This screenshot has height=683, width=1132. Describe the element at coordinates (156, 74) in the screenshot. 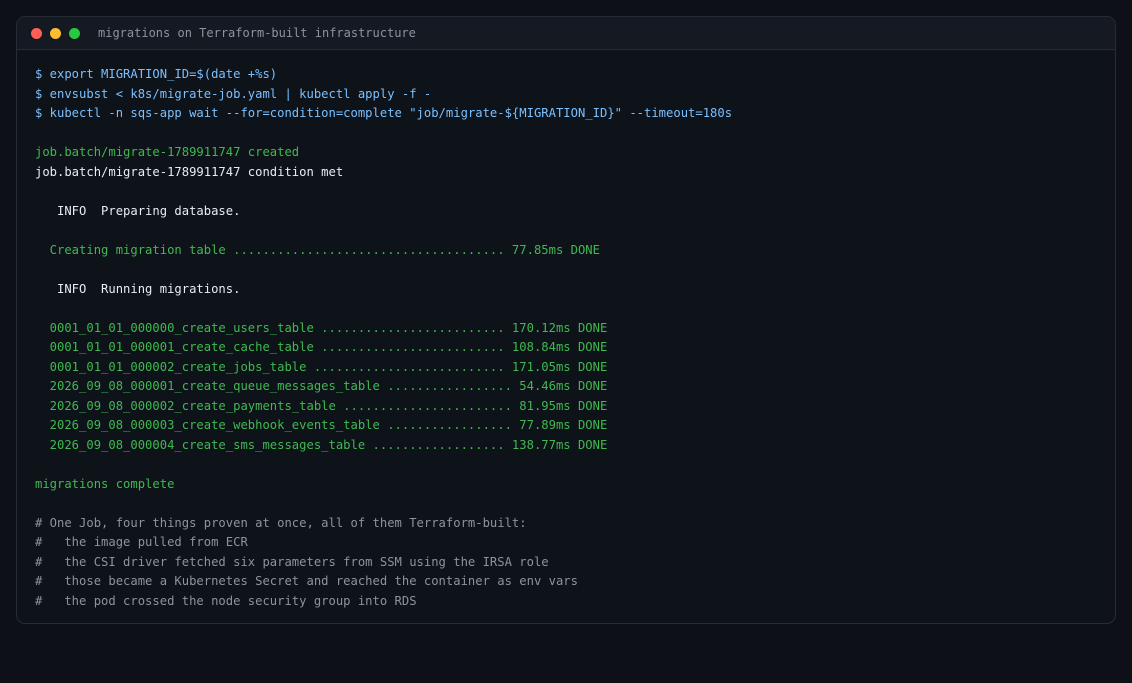

I see `command-line: $ export MIGRATION_ID=$(date +%s)` at that location.